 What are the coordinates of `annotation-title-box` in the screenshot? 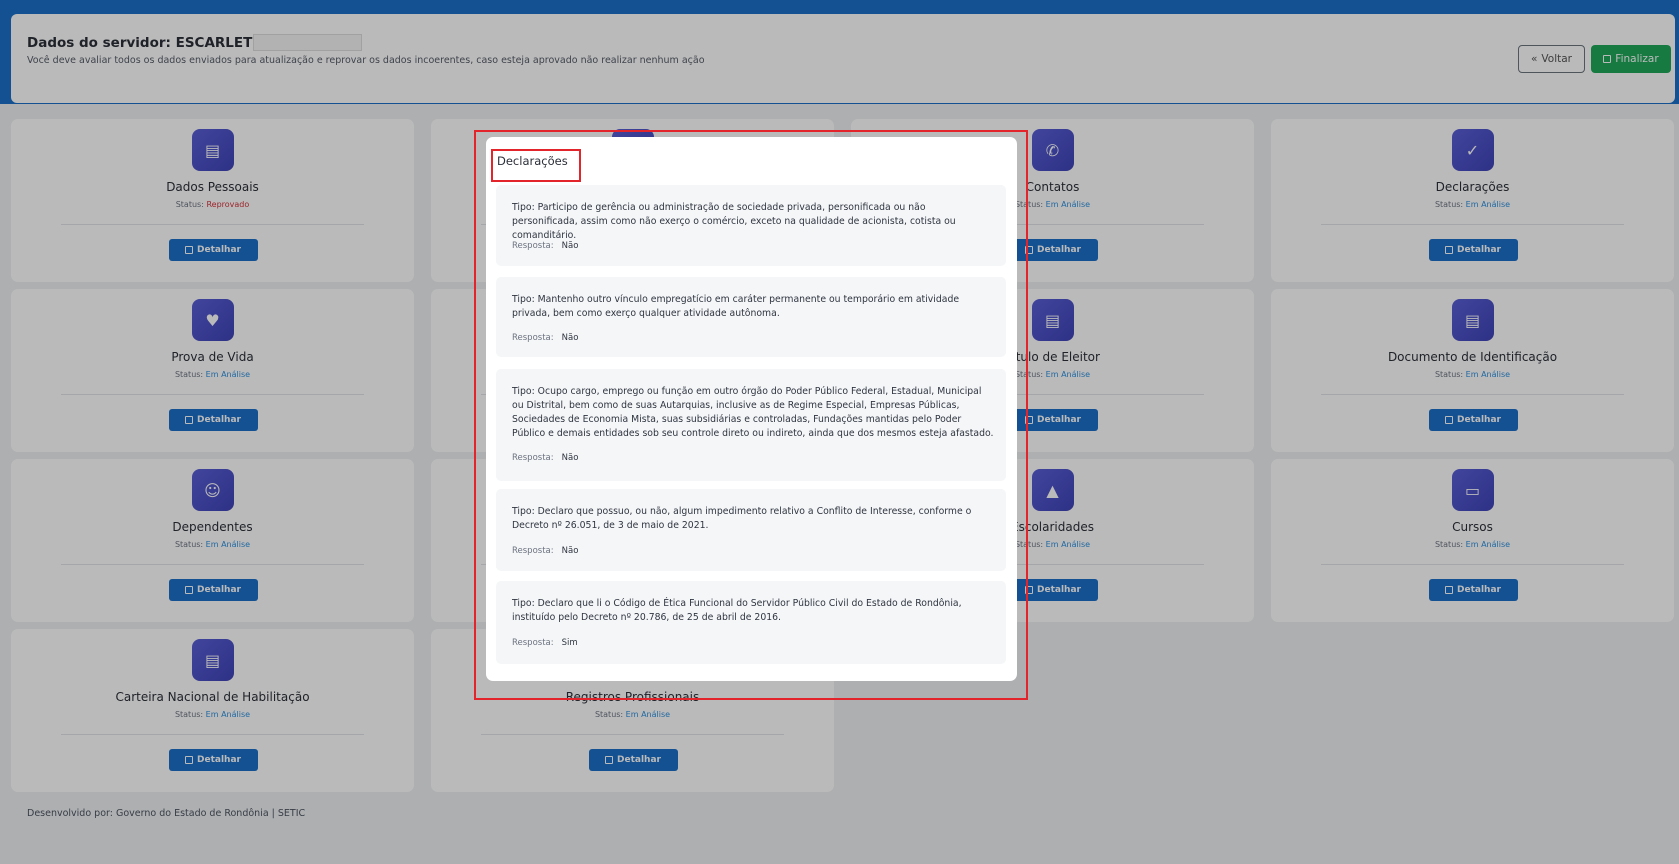 It's located at (536, 165).